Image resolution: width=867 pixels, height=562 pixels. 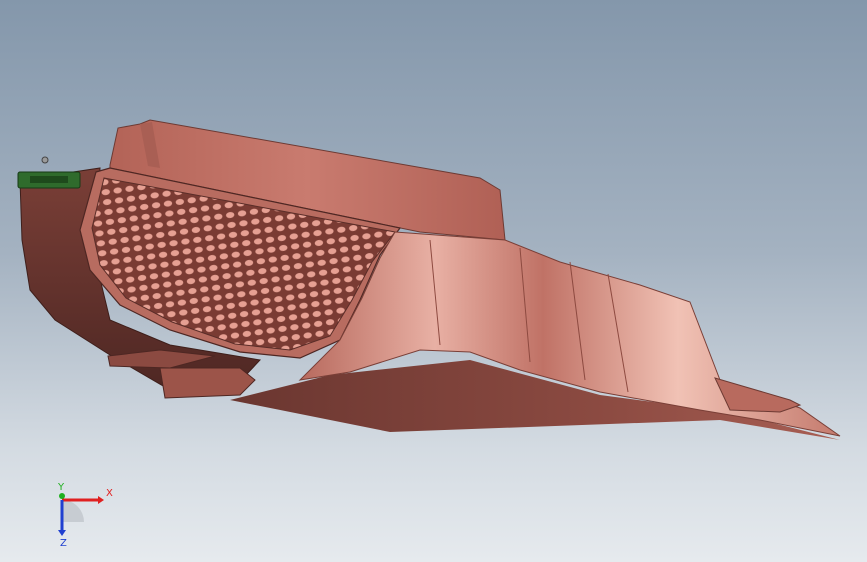 I want to click on orientation-triad: X Y Z, so click(x=85, y=515).